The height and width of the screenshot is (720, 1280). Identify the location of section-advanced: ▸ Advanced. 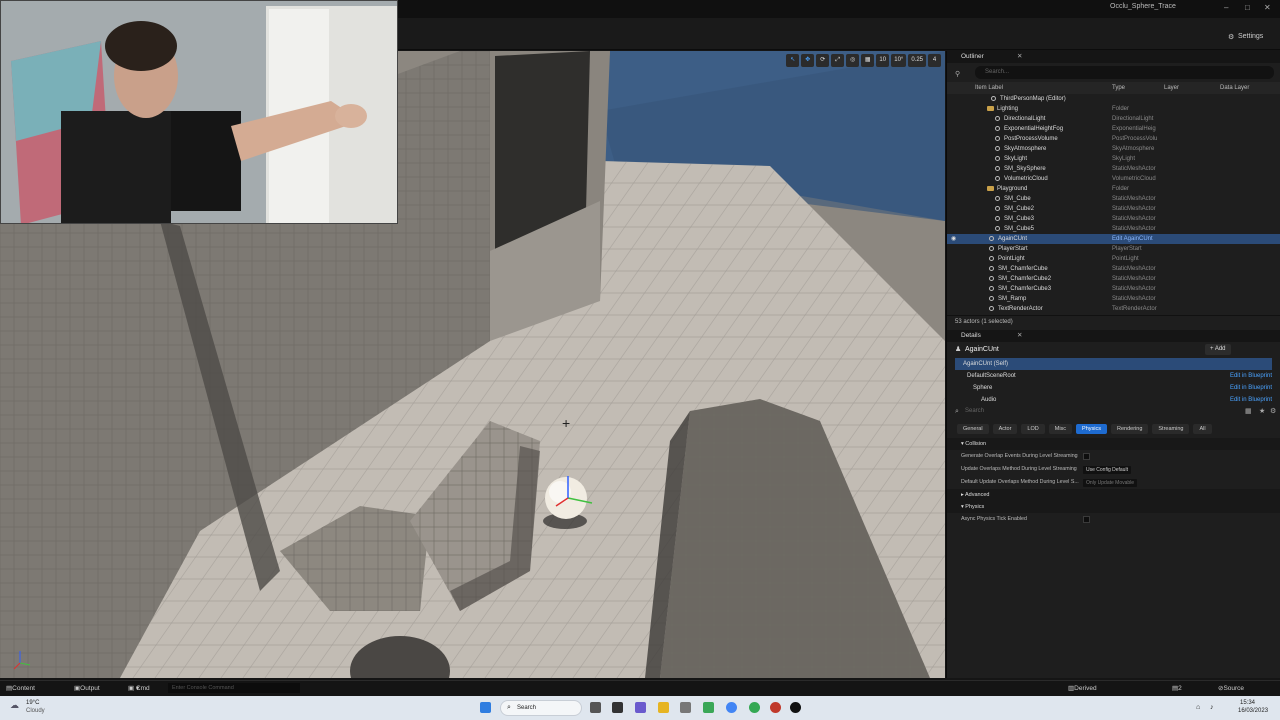
(1113, 495).